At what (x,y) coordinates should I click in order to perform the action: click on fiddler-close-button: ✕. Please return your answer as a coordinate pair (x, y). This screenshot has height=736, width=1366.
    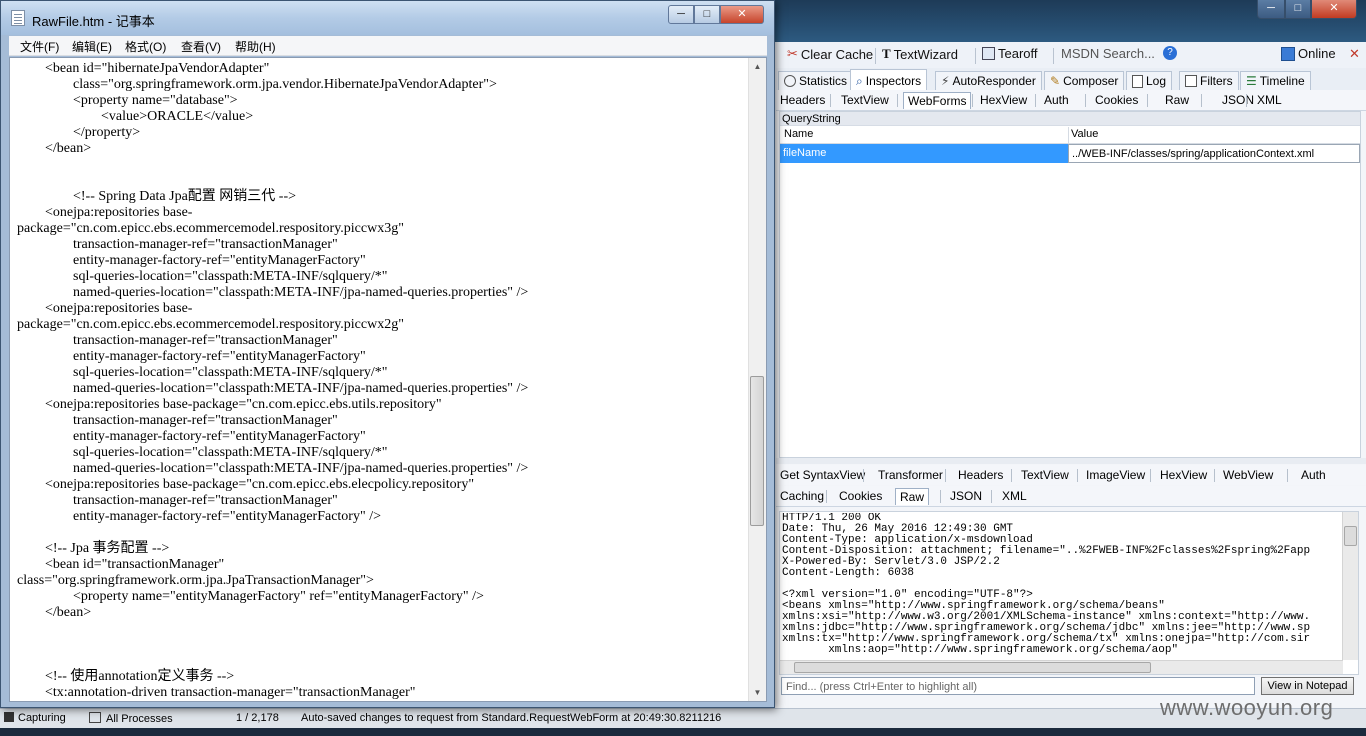
    Looking at the image, I should click on (1334, 9).